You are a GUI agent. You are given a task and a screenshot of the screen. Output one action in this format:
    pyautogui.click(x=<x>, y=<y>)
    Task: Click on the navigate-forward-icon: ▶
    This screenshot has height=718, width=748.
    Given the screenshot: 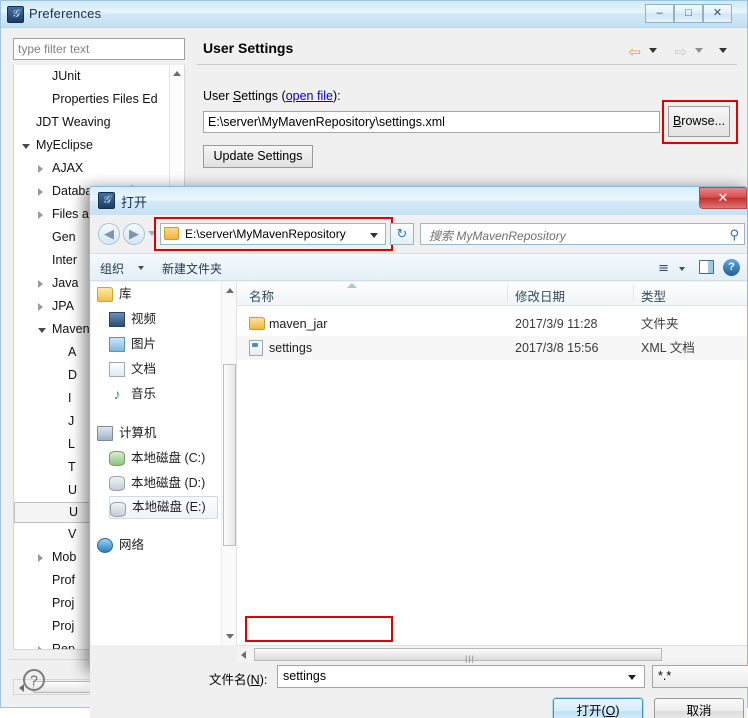 What is the action you would take?
    pyautogui.click(x=134, y=234)
    